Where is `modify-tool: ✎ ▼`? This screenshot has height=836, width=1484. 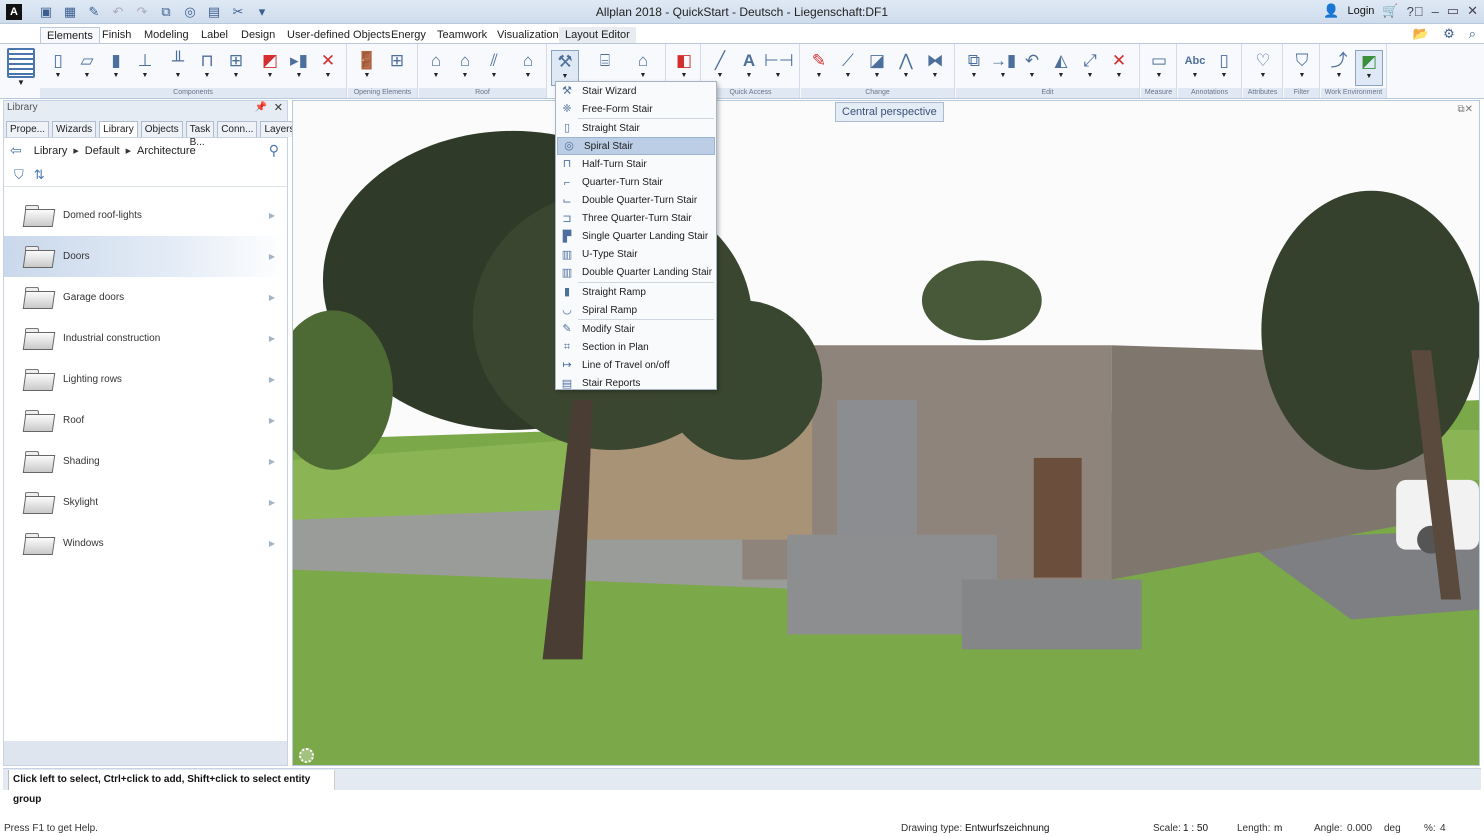 modify-tool: ✎ ▼ is located at coordinates (819, 68).